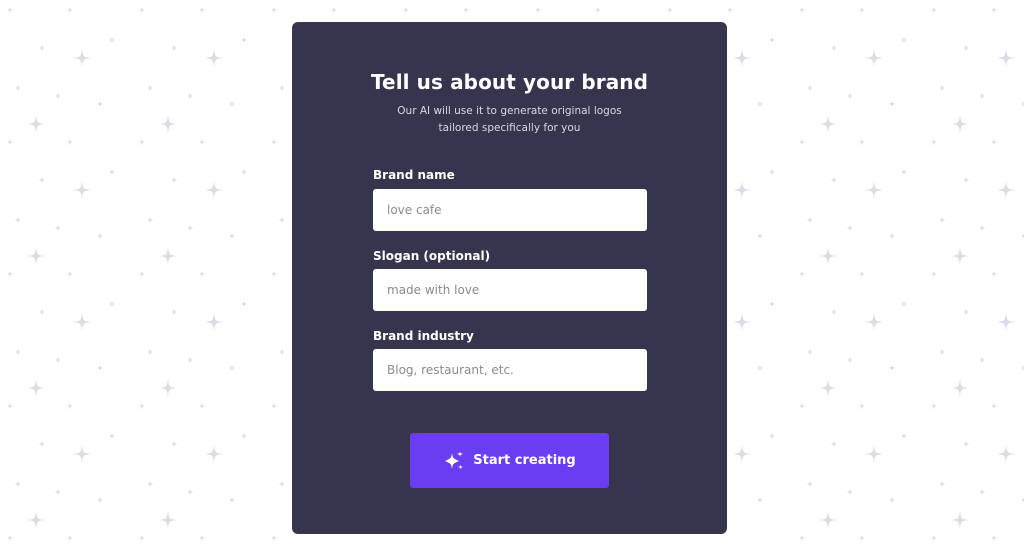 The height and width of the screenshot is (557, 1024). Describe the element at coordinates (432, 256) in the screenshot. I see `slogan-label: Slogan (optional)` at that location.